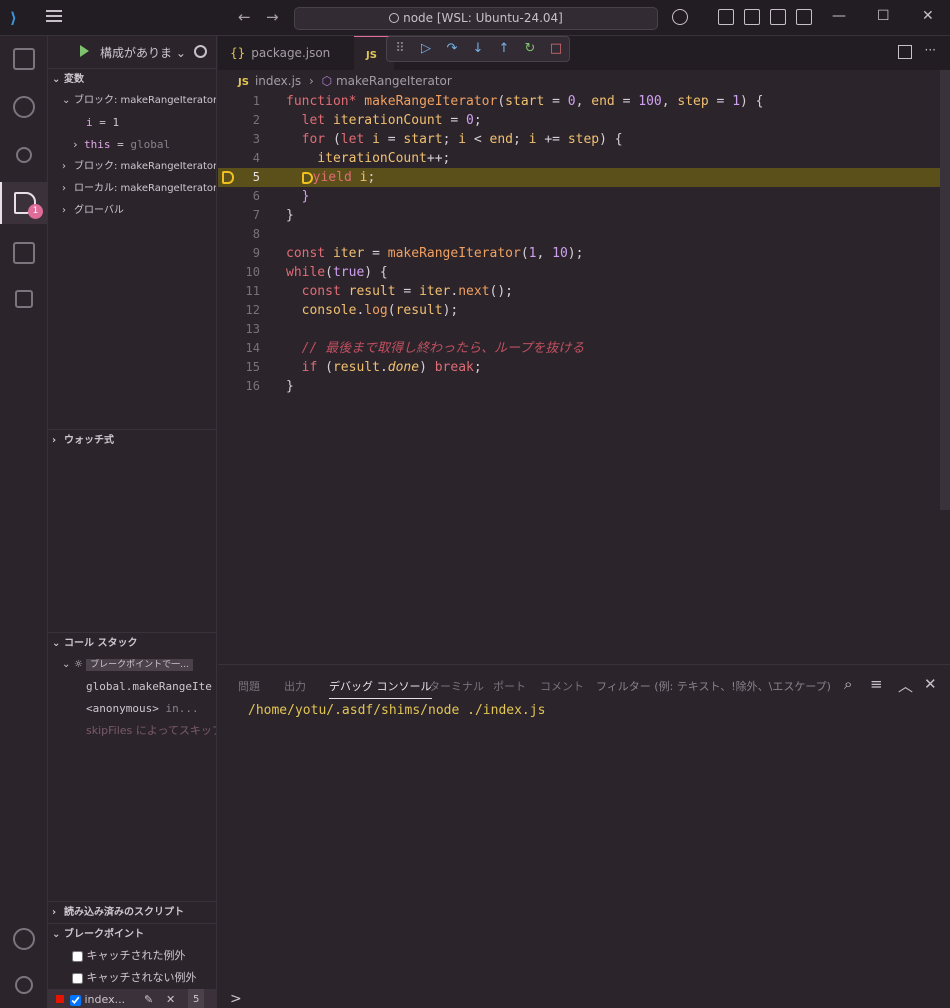 The image size is (950, 1008). What do you see at coordinates (930, 50) in the screenshot?
I see `more-actions-icon: ···` at bounding box center [930, 50].